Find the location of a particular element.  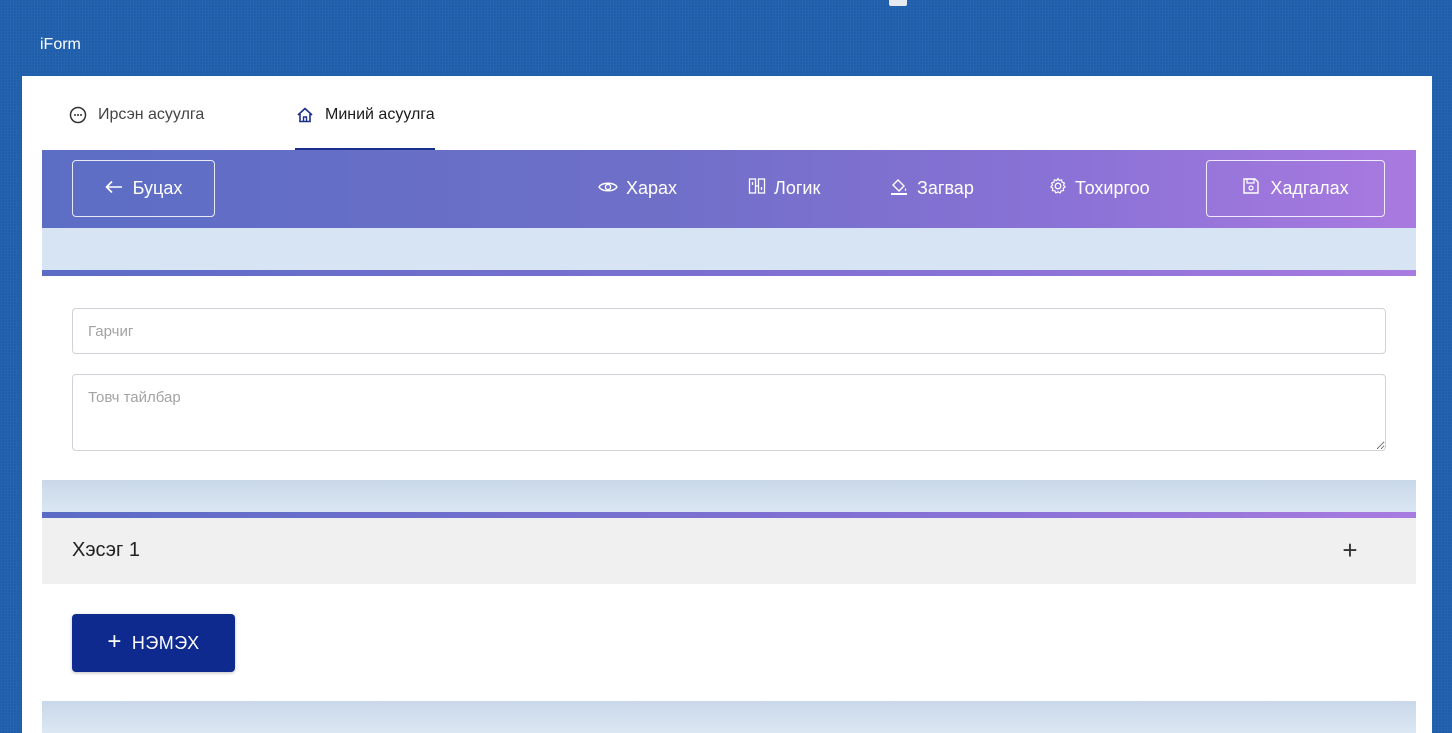

tab-label: Ирсэн асуулга is located at coordinates (151, 114).